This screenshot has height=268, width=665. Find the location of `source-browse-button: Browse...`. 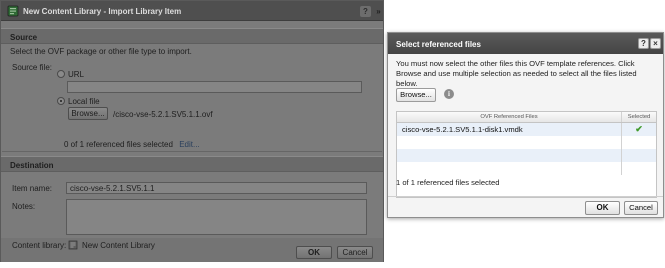

source-browse-button: Browse... is located at coordinates (88, 113).